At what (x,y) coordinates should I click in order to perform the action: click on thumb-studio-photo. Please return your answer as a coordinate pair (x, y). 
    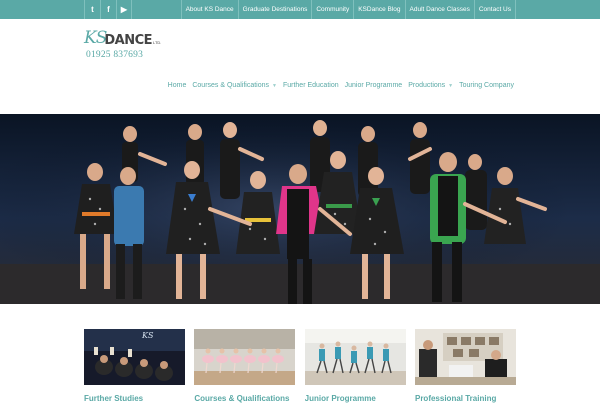
    Looking at the image, I should click on (355, 357).